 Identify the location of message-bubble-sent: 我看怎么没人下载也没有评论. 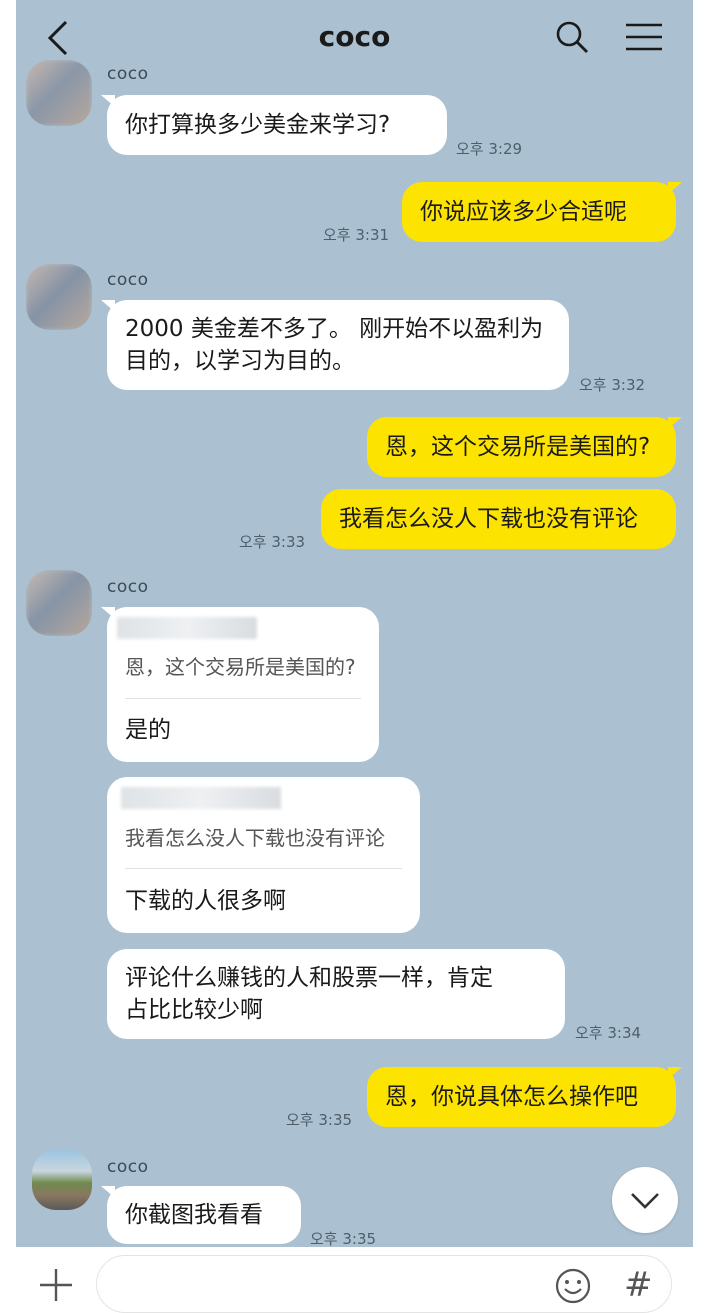
(498, 519).